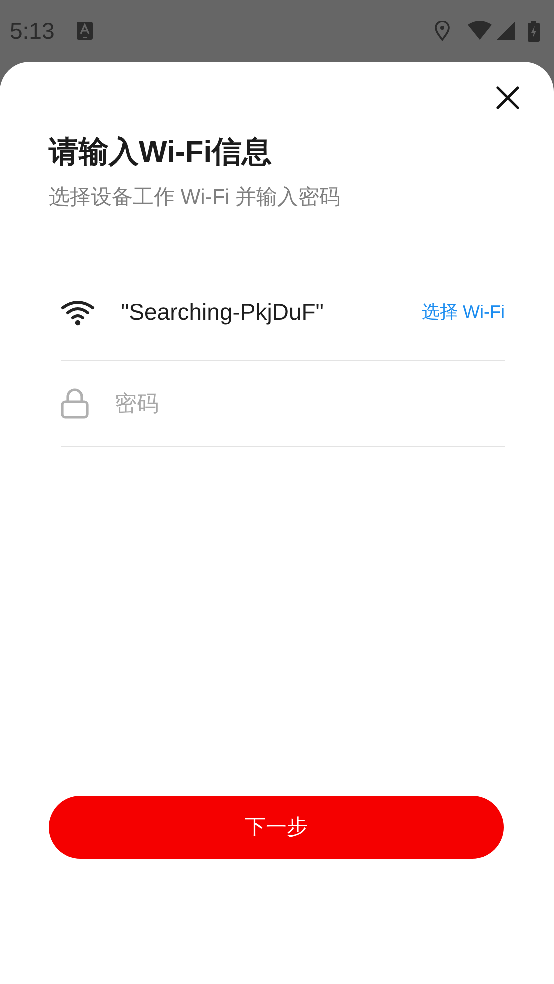 The height and width of the screenshot is (984, 554). Describe the element at coordinates (534, 31) in the screenshot. I see `battery-icon` at that location.